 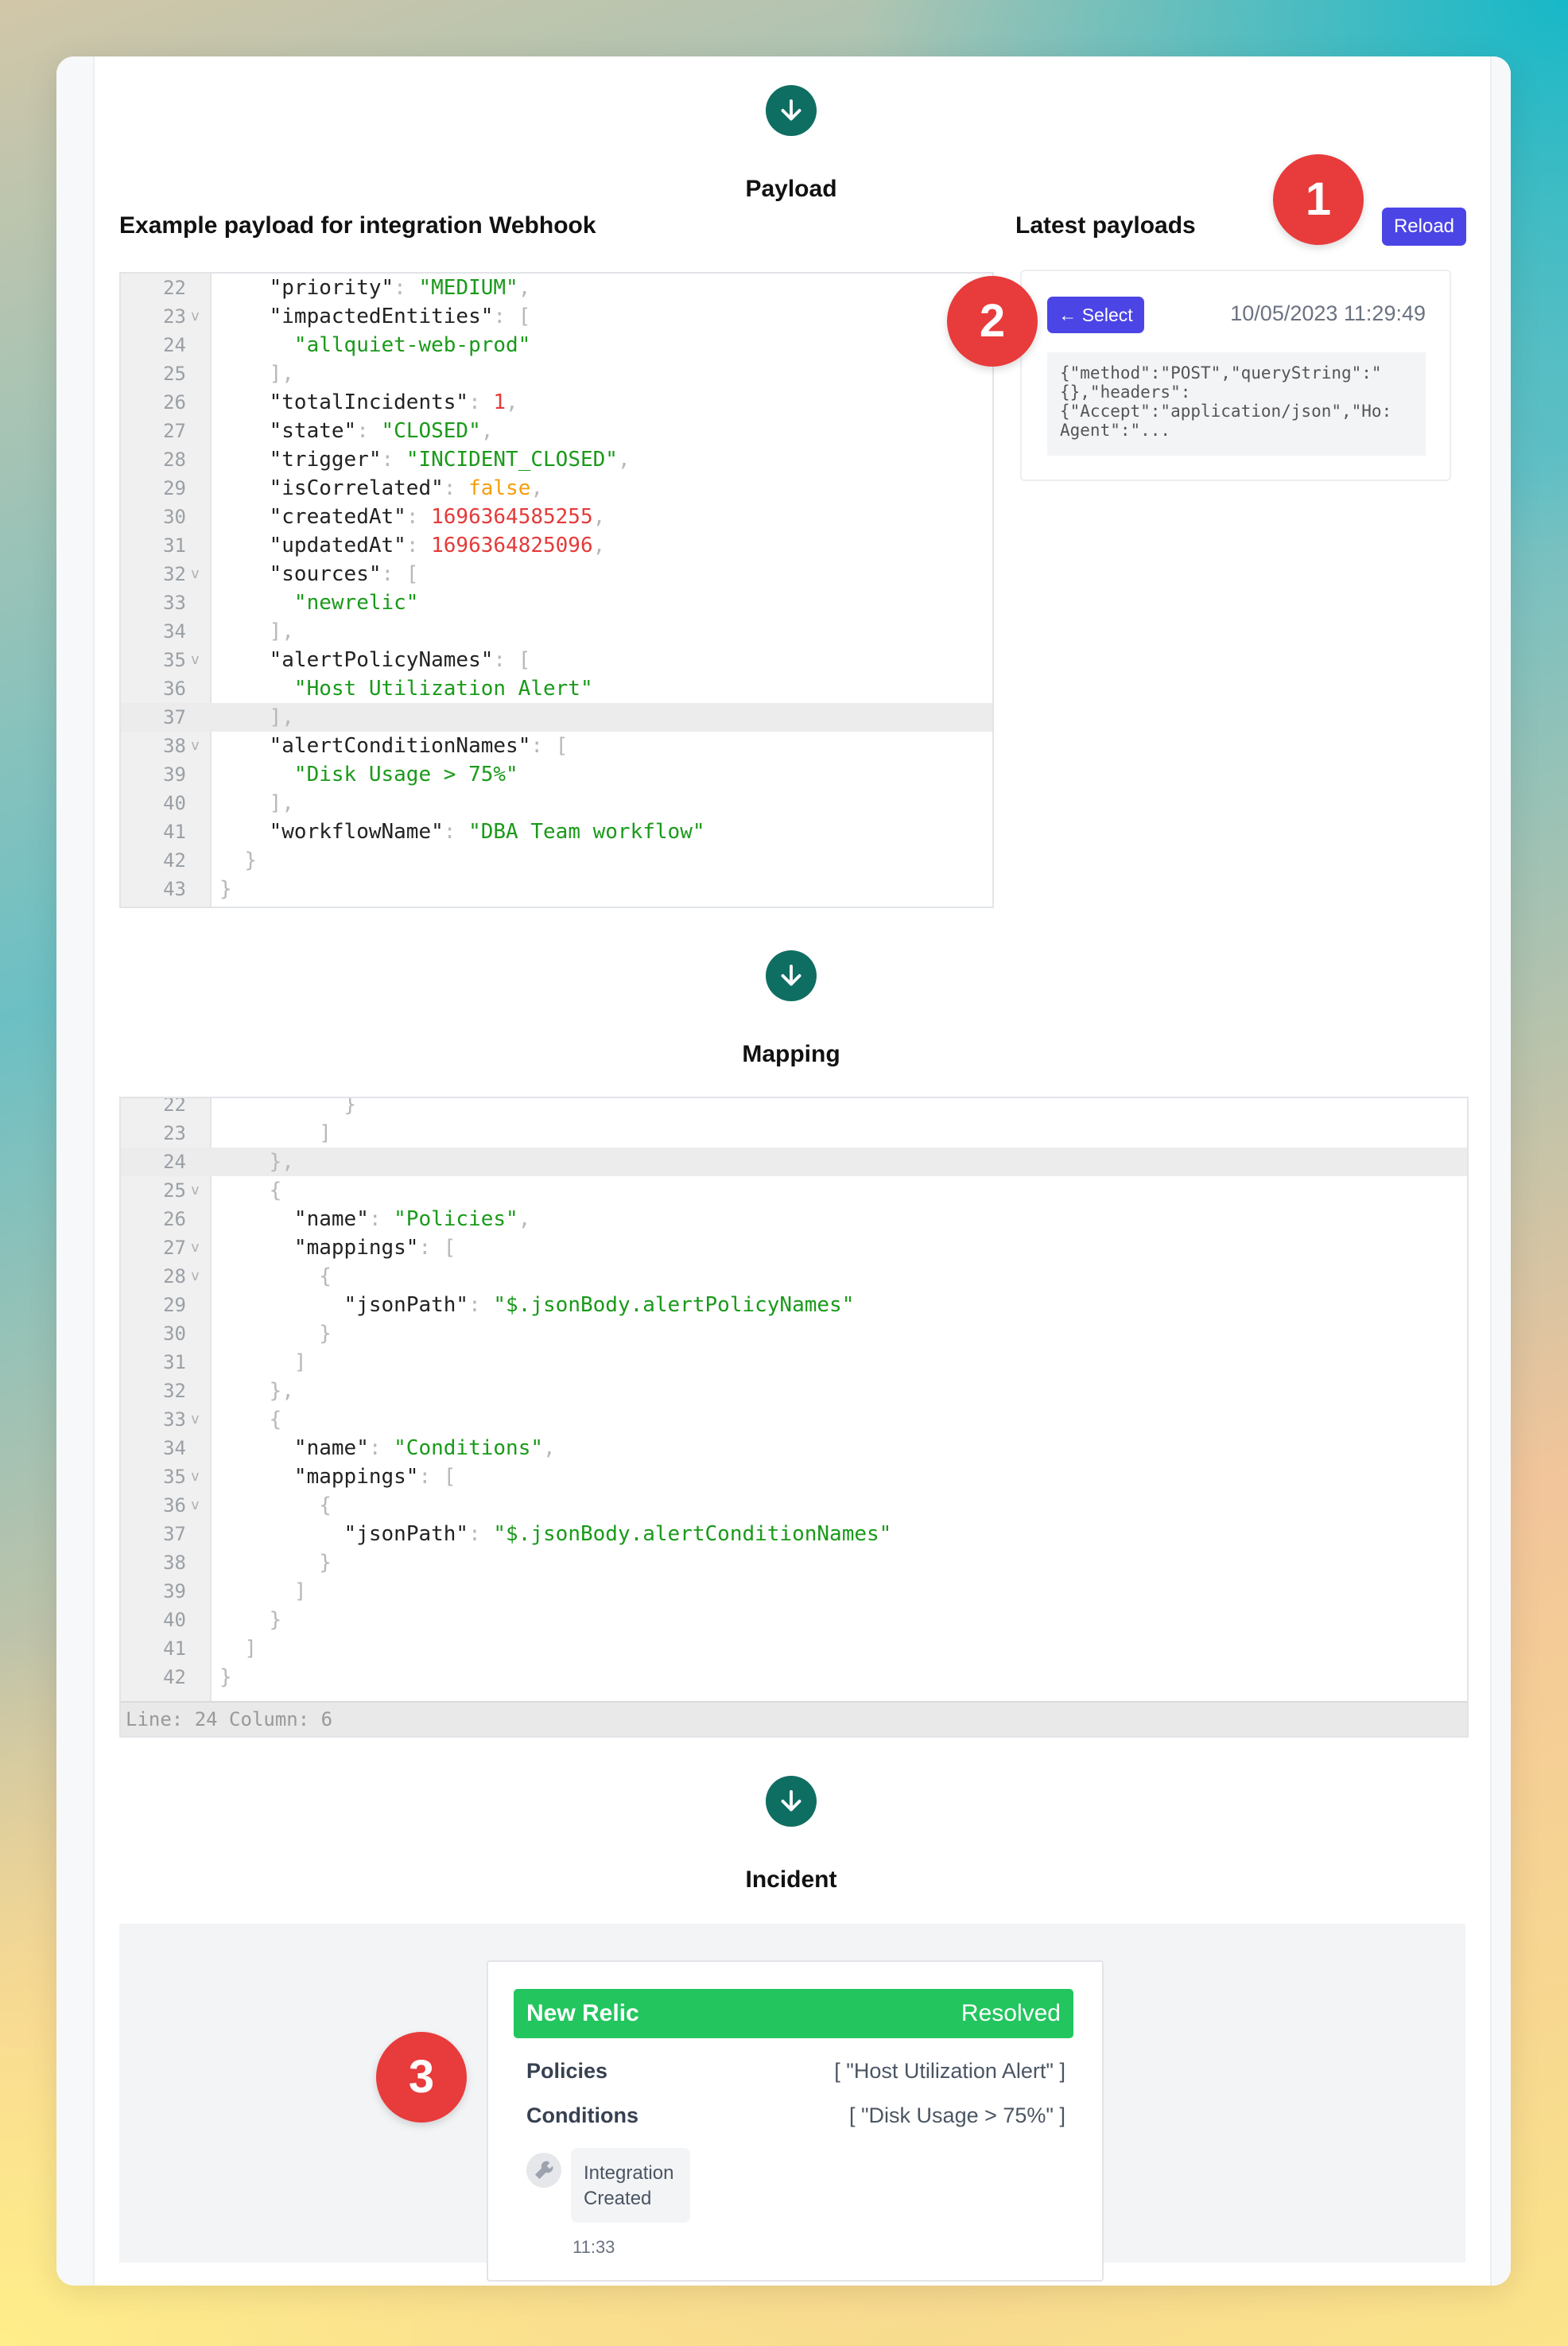 I want to click on line-number: 23, so click(x=174, y=1133).